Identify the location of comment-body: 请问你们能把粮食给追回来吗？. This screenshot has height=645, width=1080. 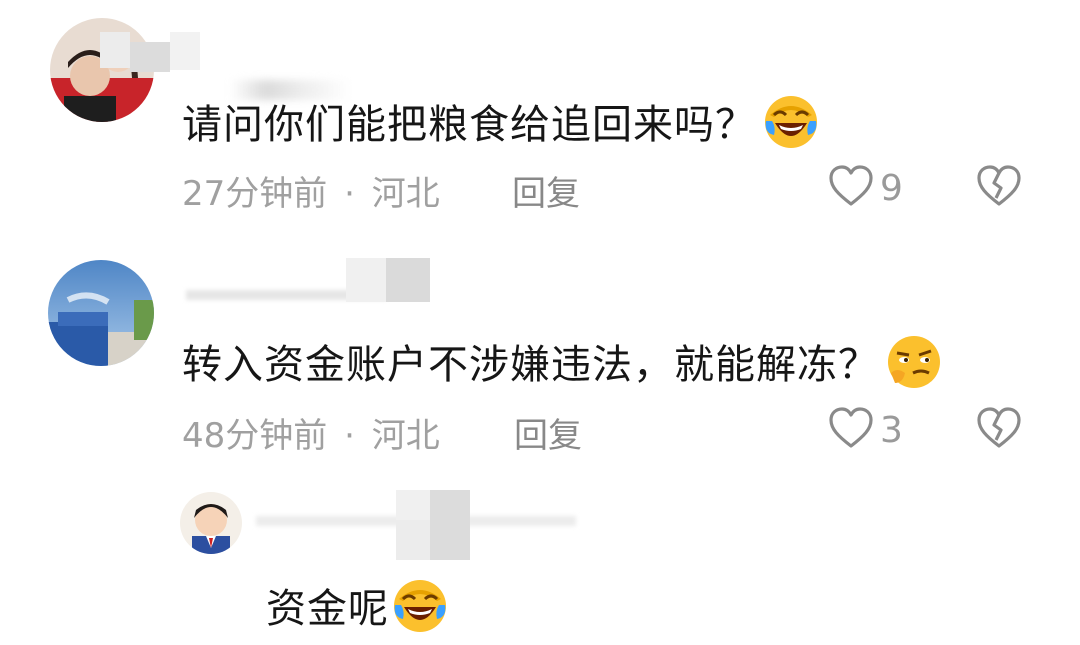
(469, 125).